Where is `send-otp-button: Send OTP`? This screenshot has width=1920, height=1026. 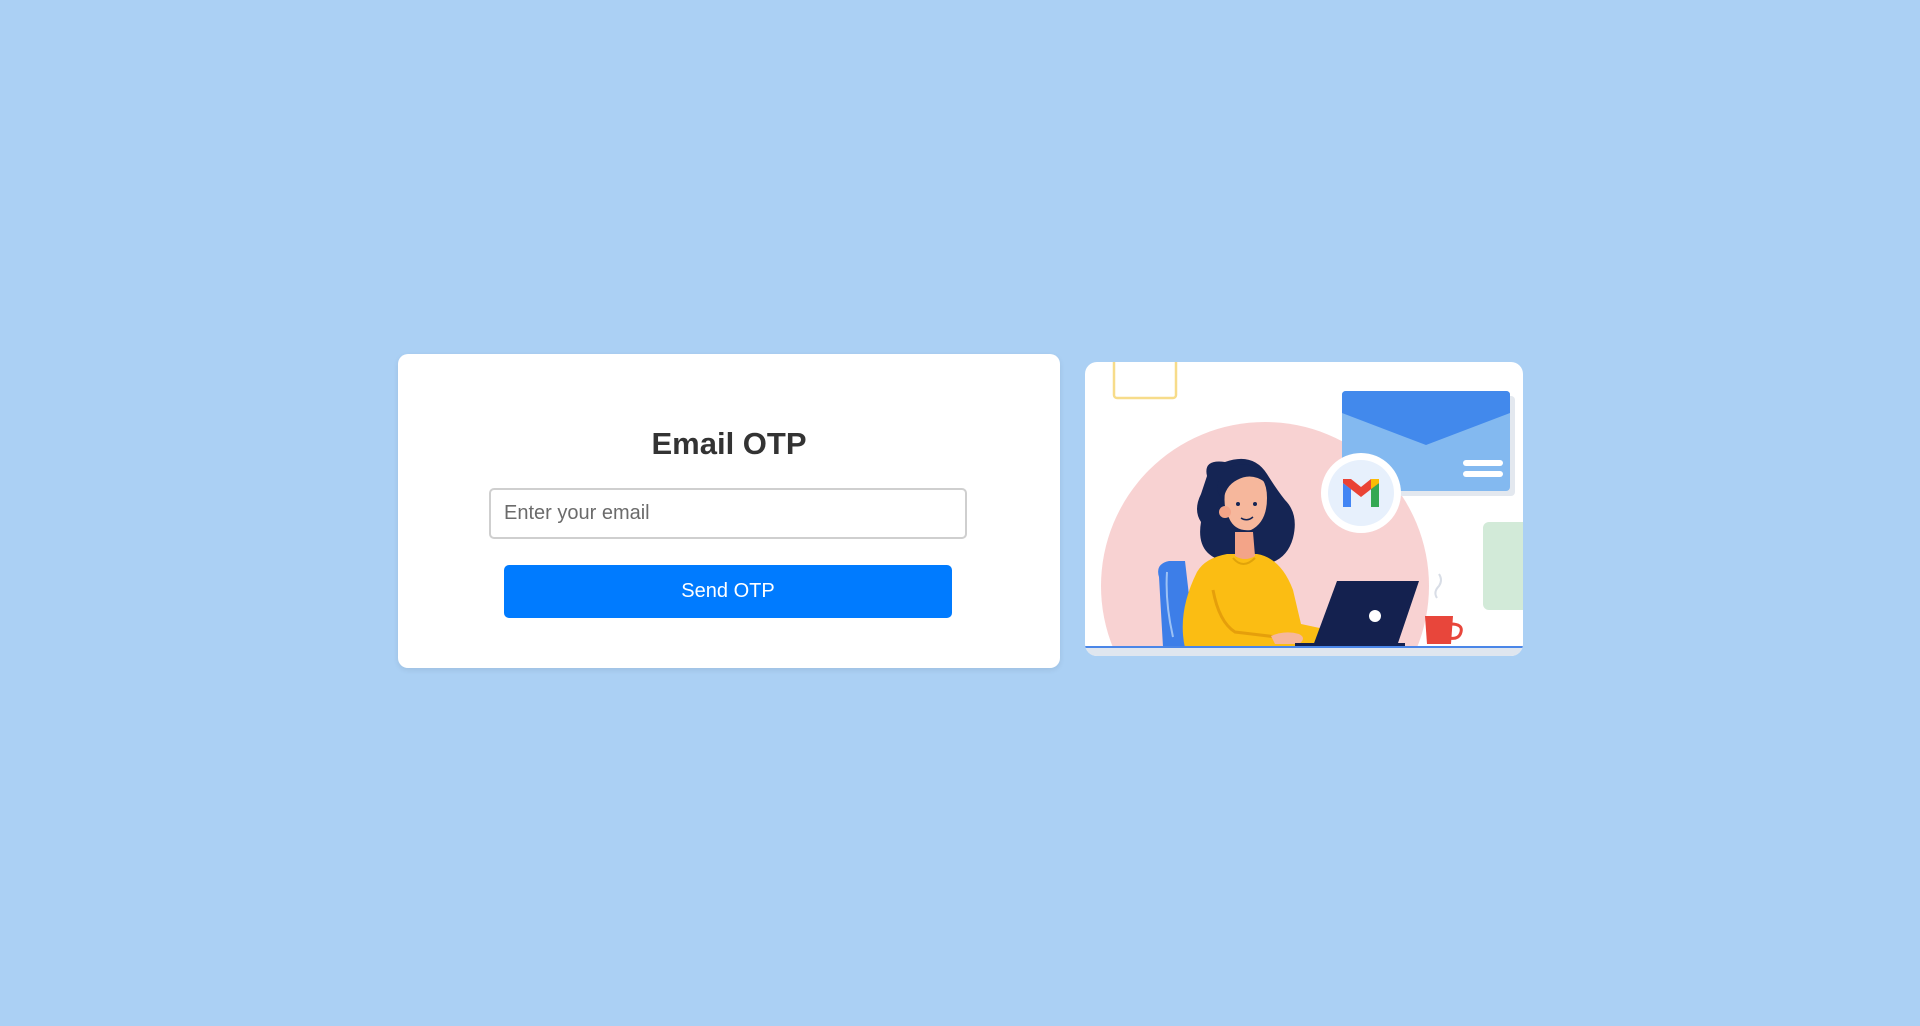 send-otp-button: Send OTP is located at coordinates (728, 591).